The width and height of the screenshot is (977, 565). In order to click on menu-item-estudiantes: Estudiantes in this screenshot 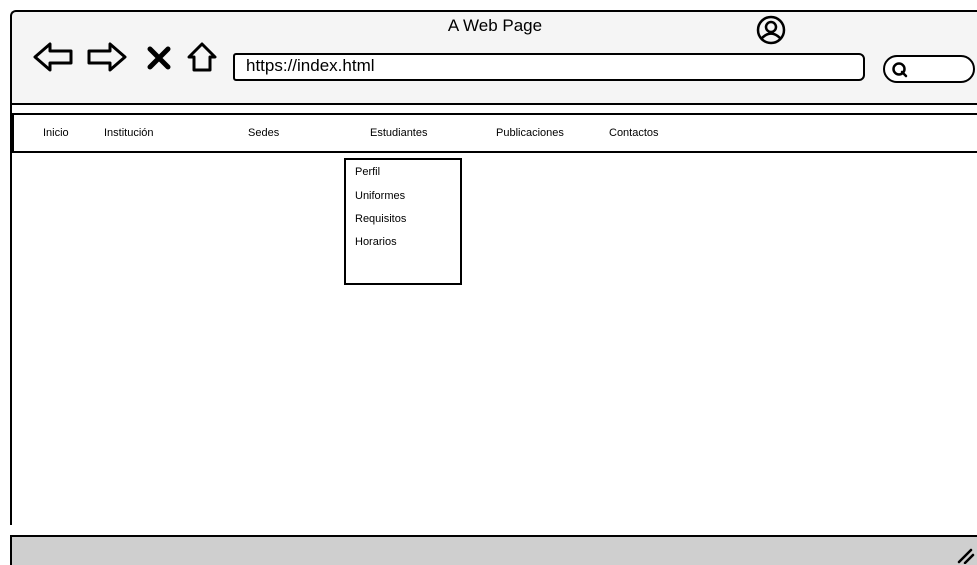, I will do `click(398, 133)`.